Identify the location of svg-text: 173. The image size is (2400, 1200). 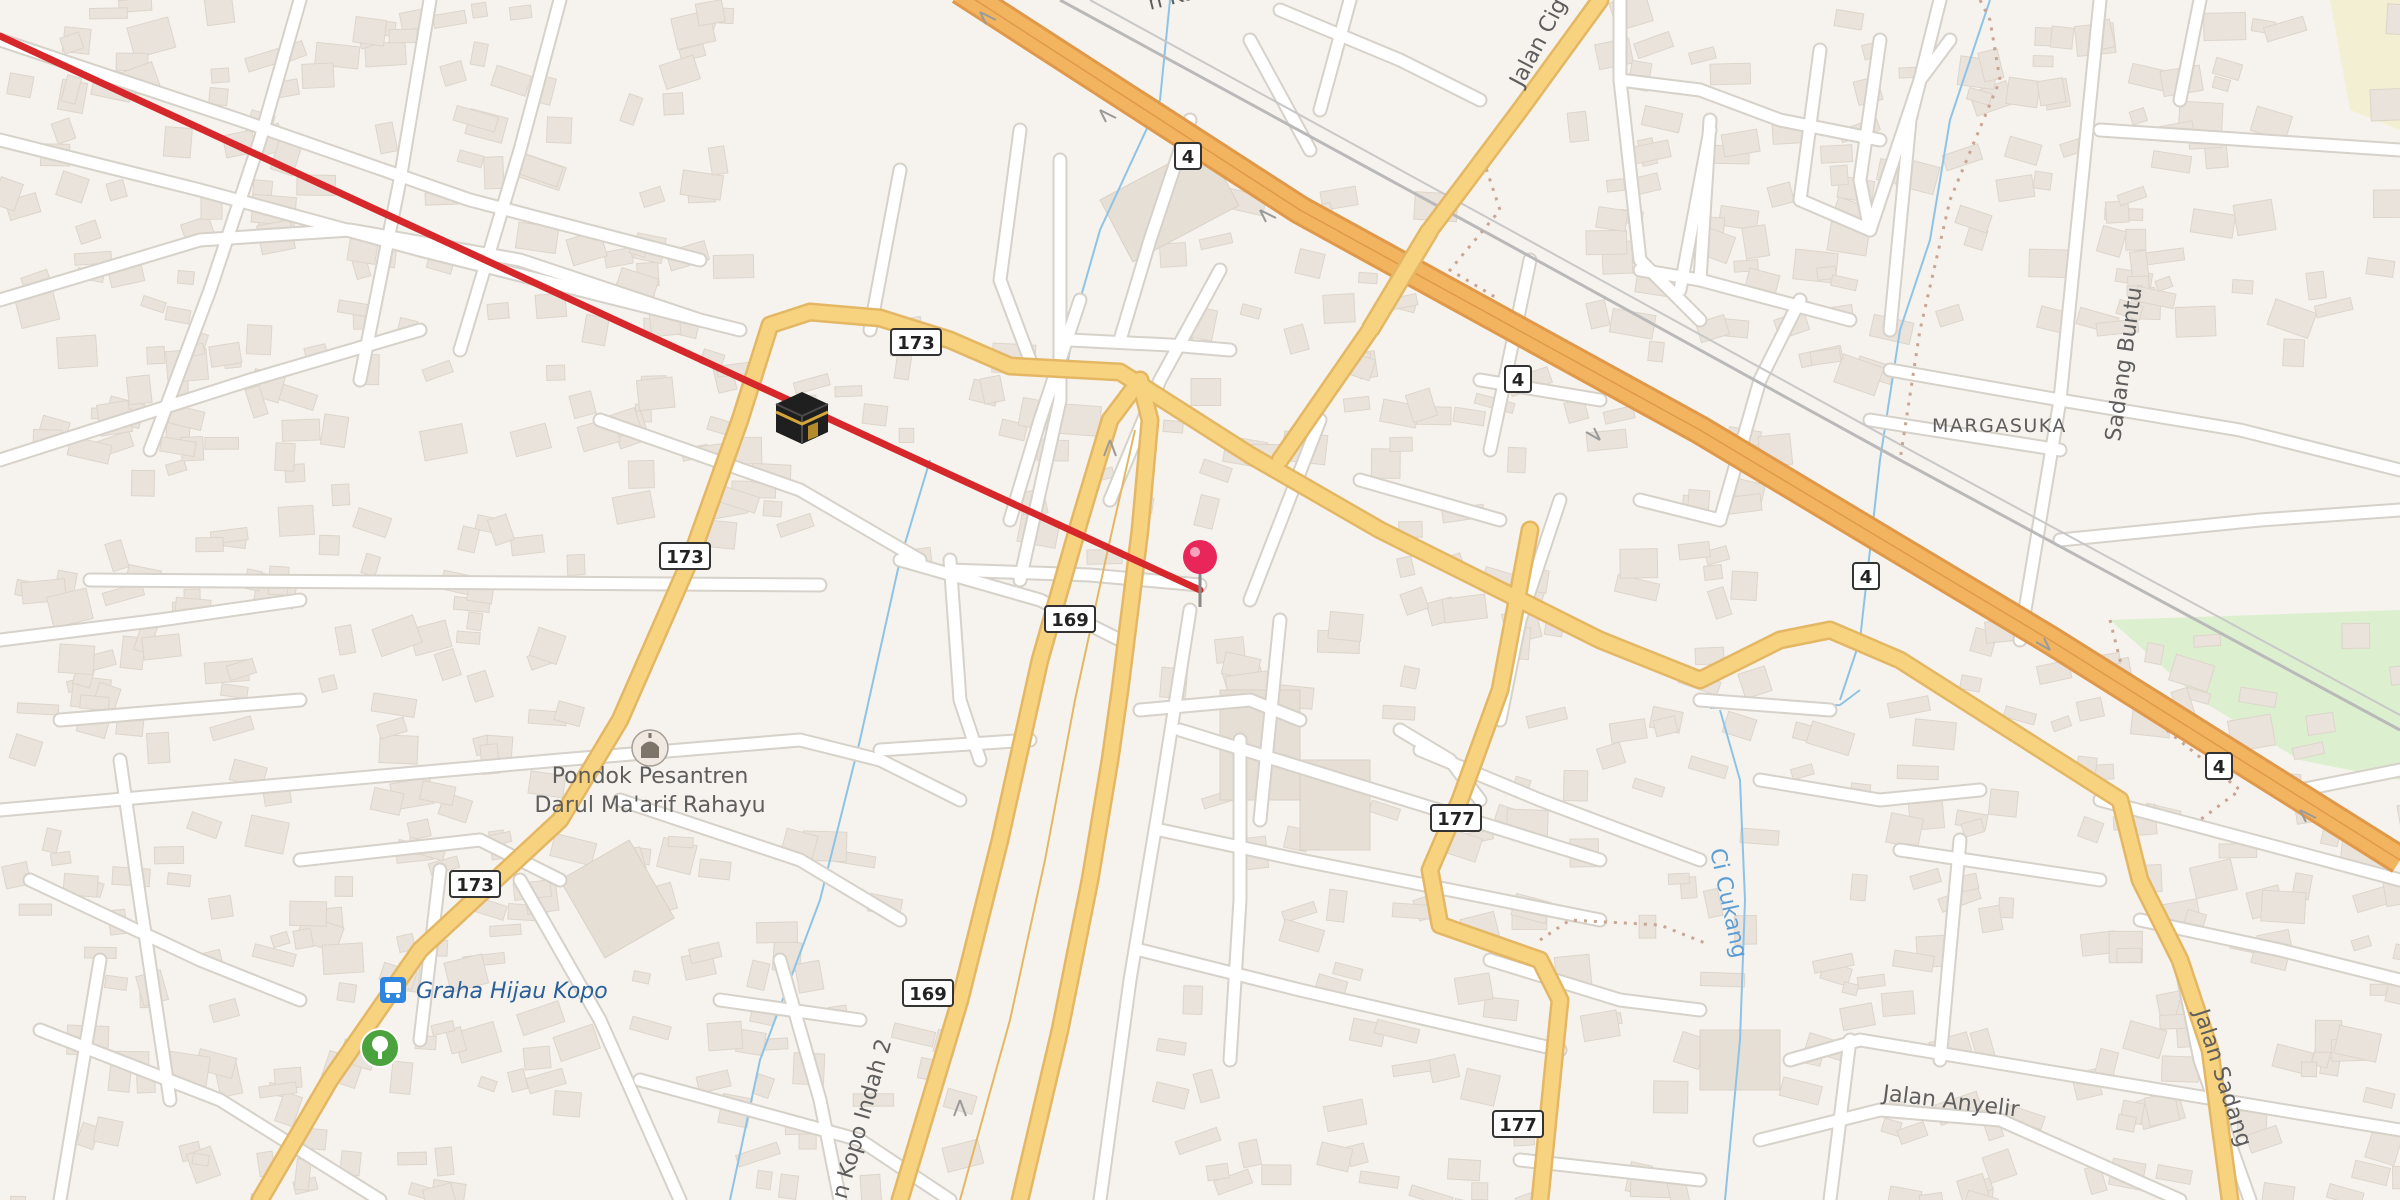
(475, 885).